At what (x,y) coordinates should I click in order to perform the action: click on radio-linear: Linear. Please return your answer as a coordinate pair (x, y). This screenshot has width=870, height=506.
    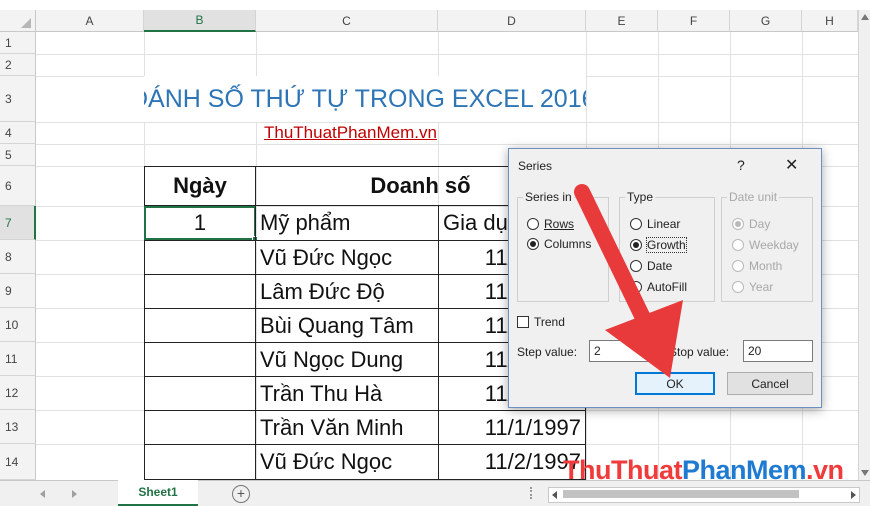
    Looking at the image, I should click on (655, 224).